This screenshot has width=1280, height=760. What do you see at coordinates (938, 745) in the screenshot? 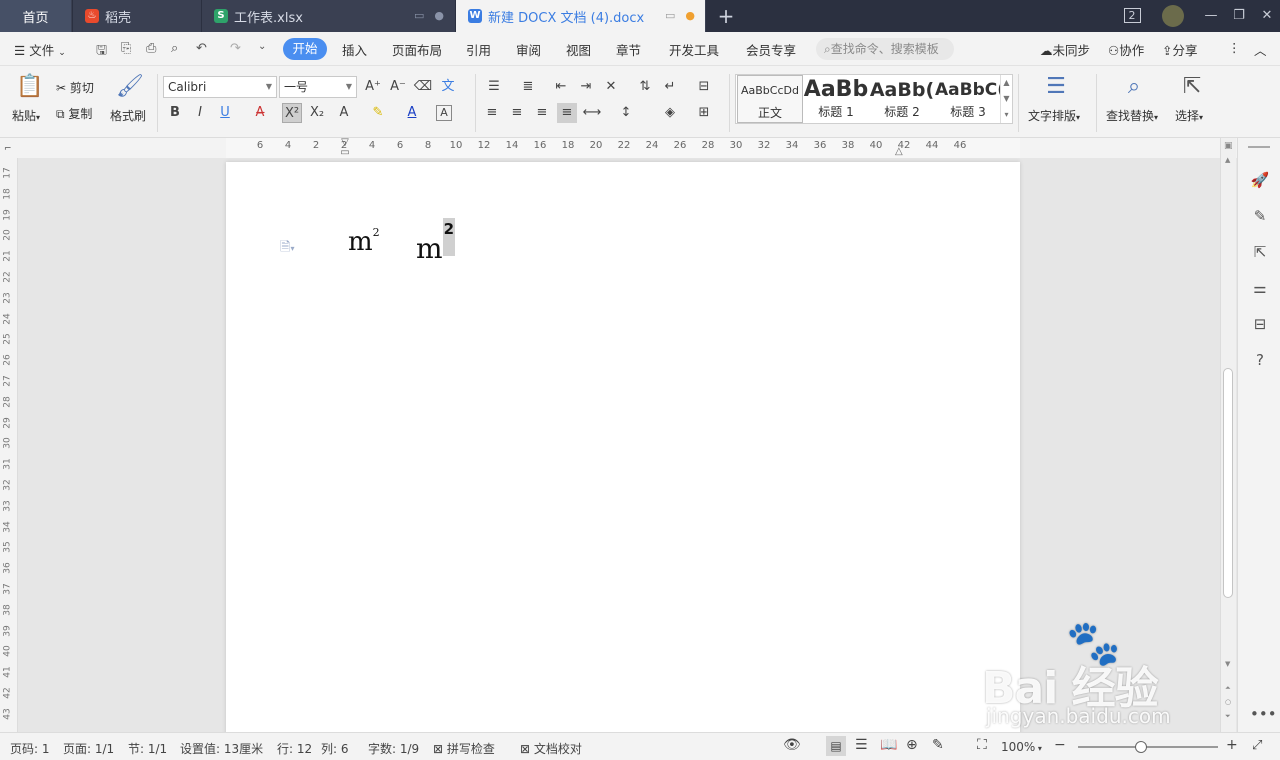
I see `write-mode-icon: ✎` at bounding box center [938, 745].